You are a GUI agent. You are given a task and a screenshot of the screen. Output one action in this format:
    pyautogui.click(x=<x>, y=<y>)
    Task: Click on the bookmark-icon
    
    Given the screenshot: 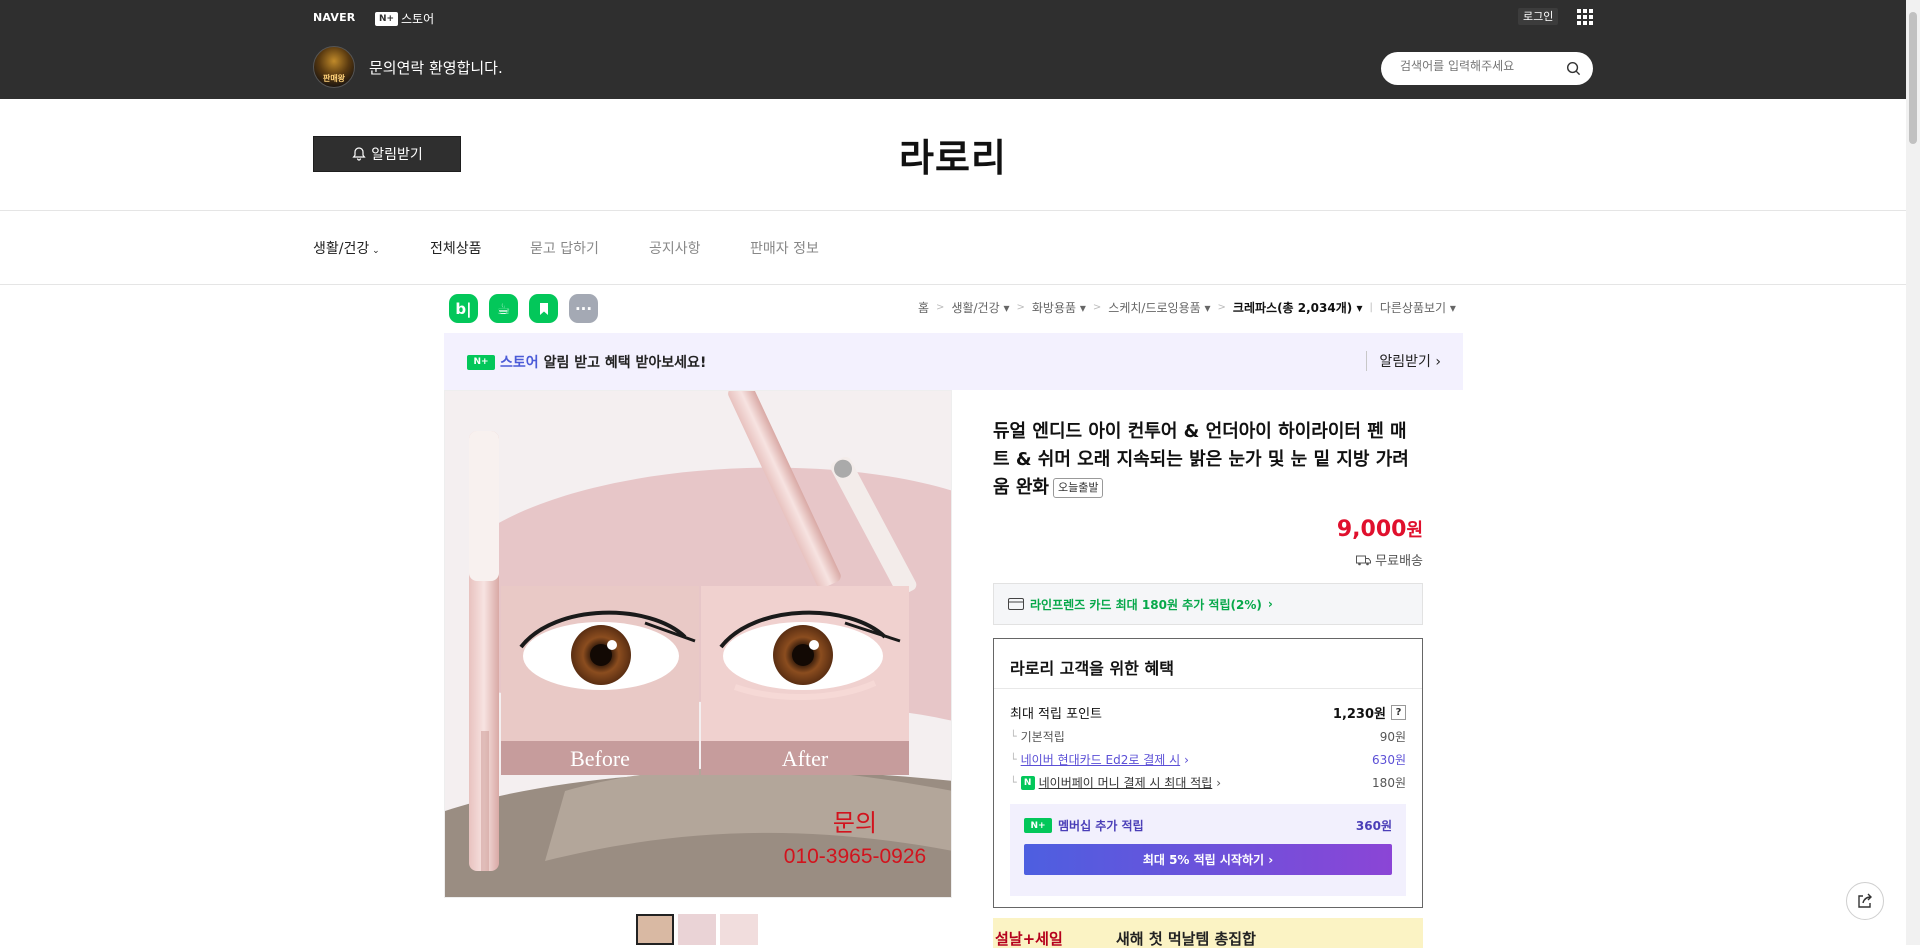 What is the action you would take?
    pyautogui.click(x=543, y=308)
    